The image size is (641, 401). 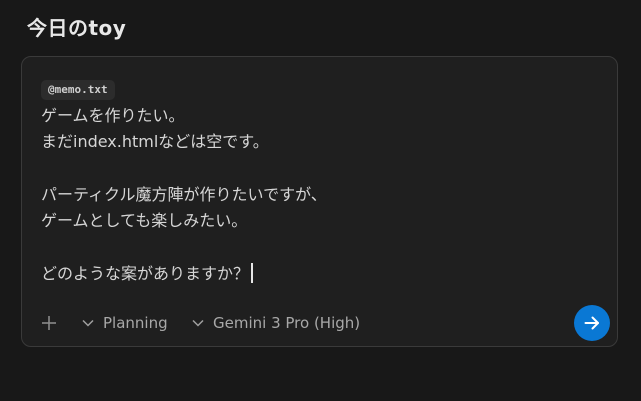 What do you see at coordinates (145, 273) in the screenshot?
I see `prompt-line-text: どのような案がありますか？` at bounding box center [145, 273].